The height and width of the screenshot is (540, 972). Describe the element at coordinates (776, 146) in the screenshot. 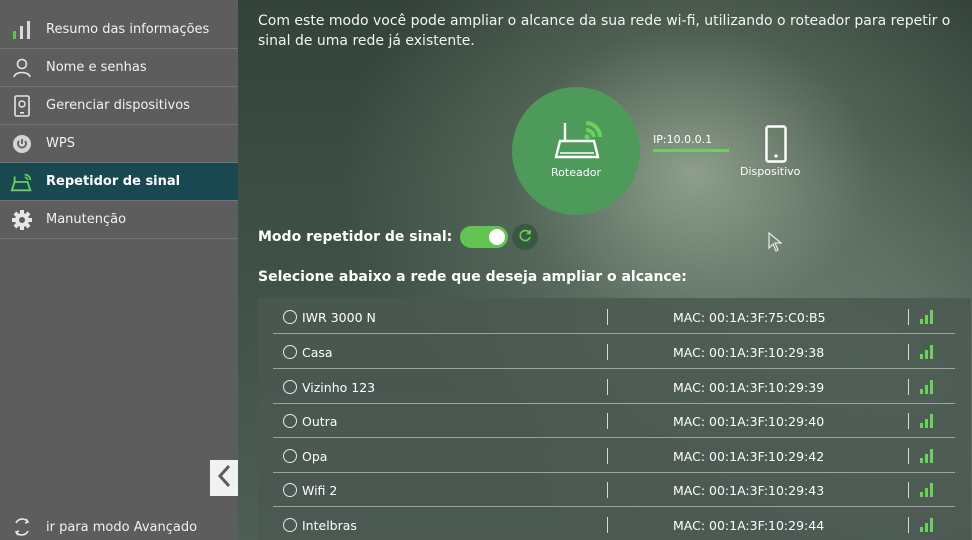

I see `smartphone-icon` at that location.